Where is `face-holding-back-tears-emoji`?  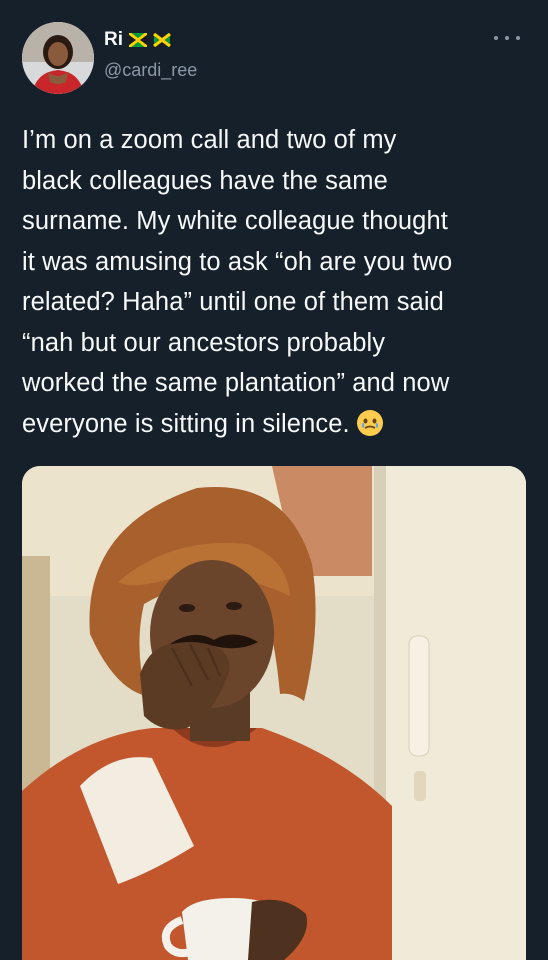
face-holding-back-tears-emoji is located at coordinates (369, 422).